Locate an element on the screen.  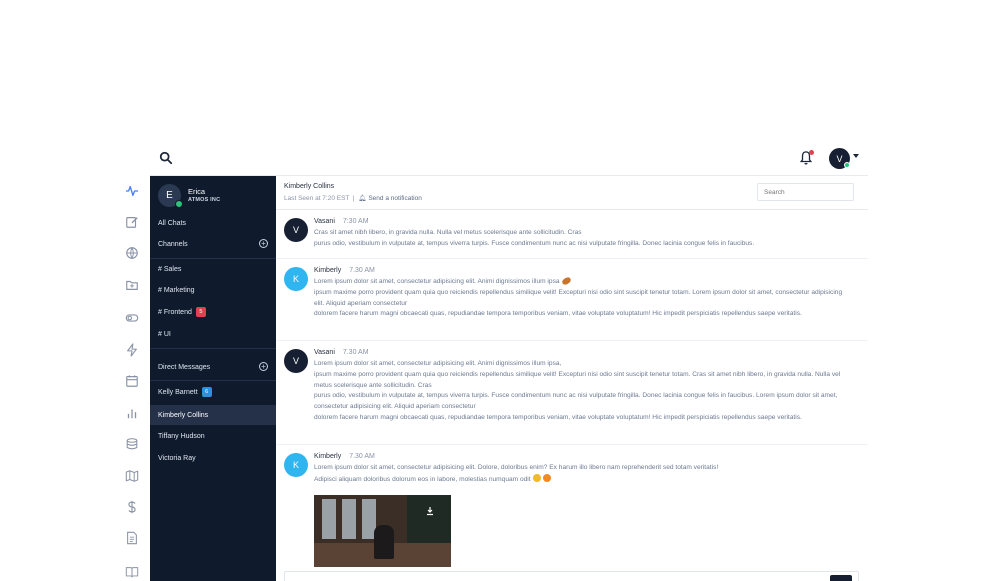
add-dm-icon: + is located at coordinates (263, 366).